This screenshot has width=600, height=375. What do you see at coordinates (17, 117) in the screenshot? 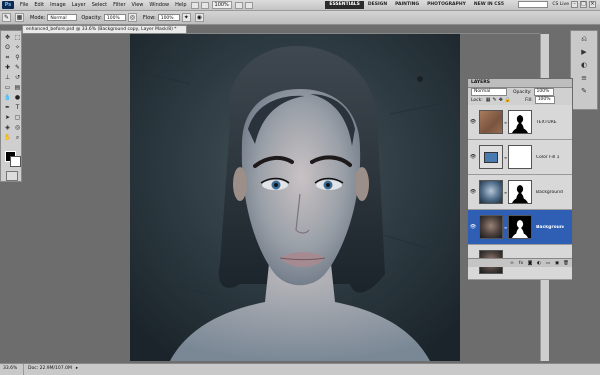
I see `shape-tool-icon: ▢` at bounding box center [17, 117].